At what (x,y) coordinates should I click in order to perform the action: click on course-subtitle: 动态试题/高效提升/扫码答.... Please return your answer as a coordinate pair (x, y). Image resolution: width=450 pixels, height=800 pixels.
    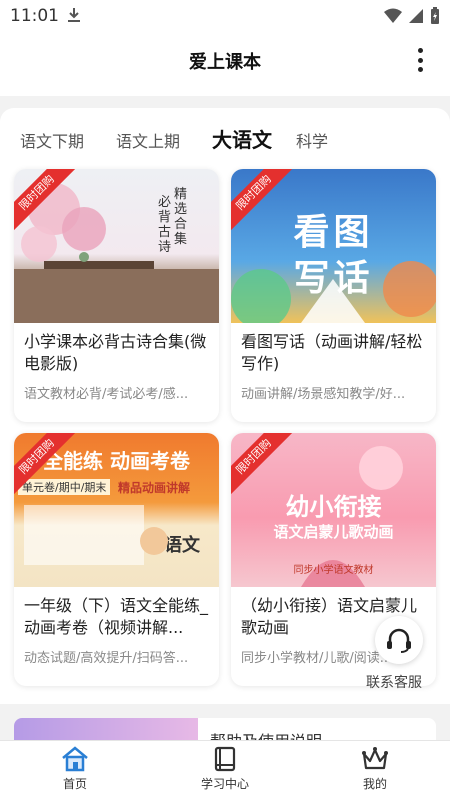
    Looking at the image, I should click on (106, 658).